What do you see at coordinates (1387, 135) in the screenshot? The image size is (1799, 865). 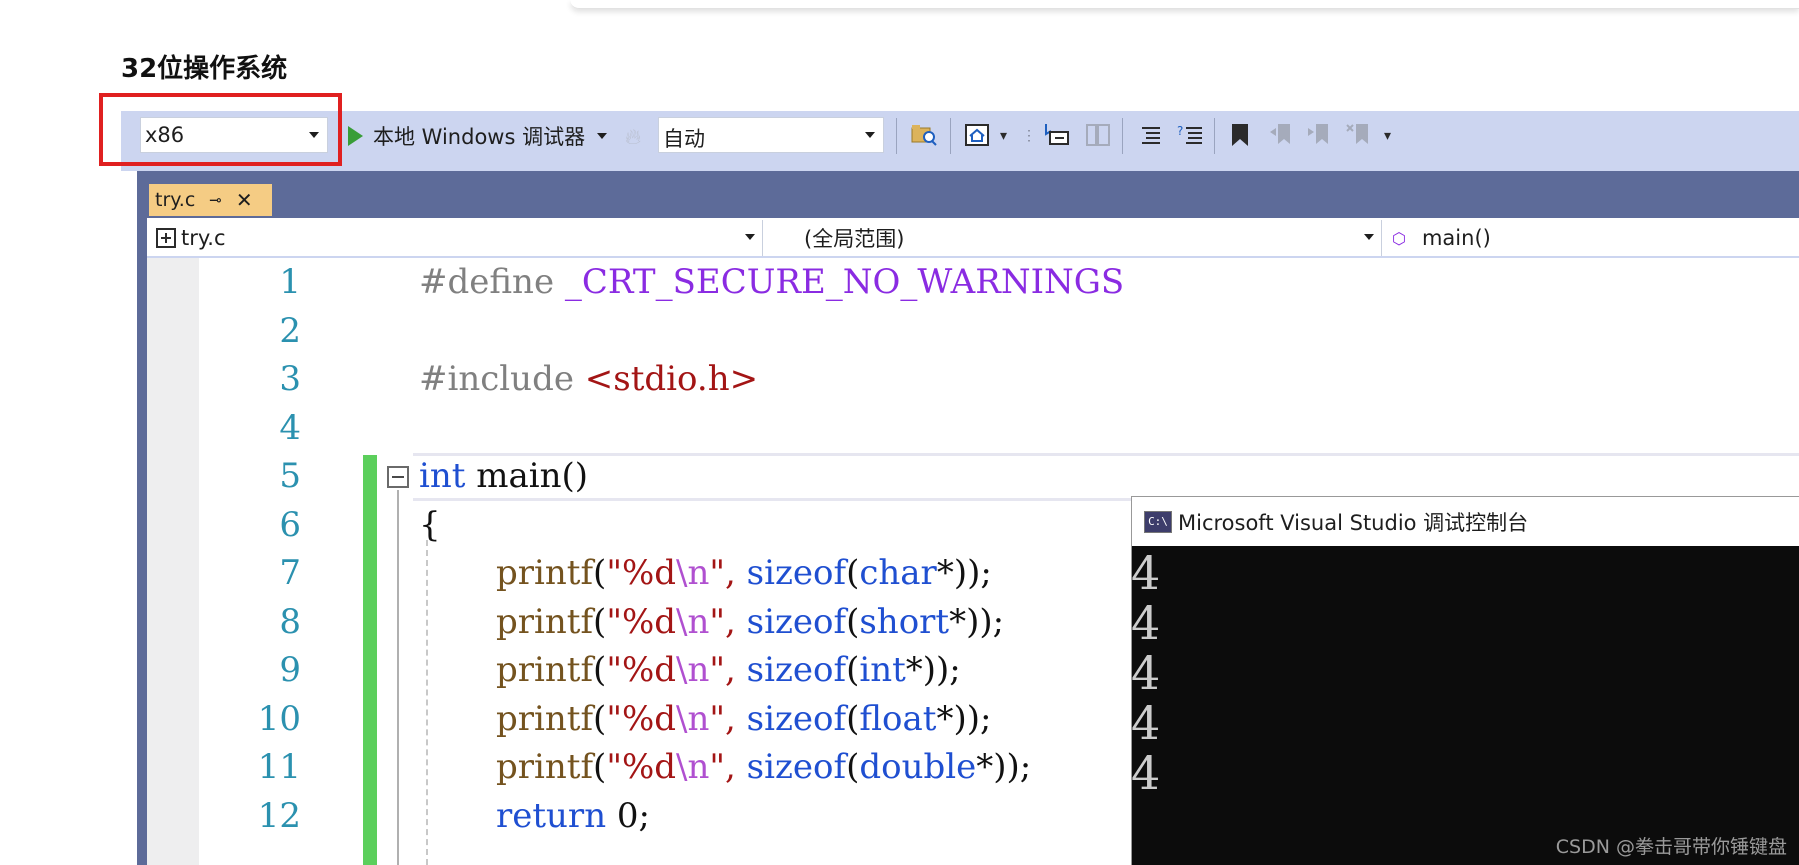 I see `toolbar-overflow-icon: ▾` at bounding box center [1387, 135].